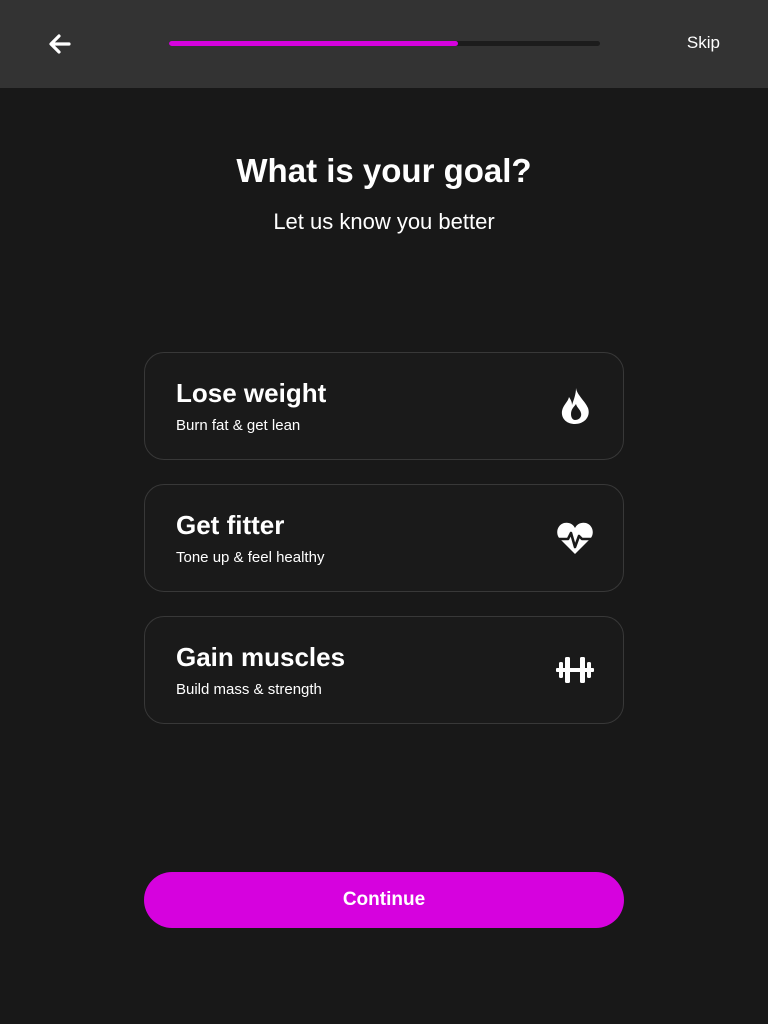 The width and height of the screenshot is (768, 1024). What do you see at coordinates (575, 670) in the screenshot?
I see `dumbbell-icon` at bounding box center [575, 670].